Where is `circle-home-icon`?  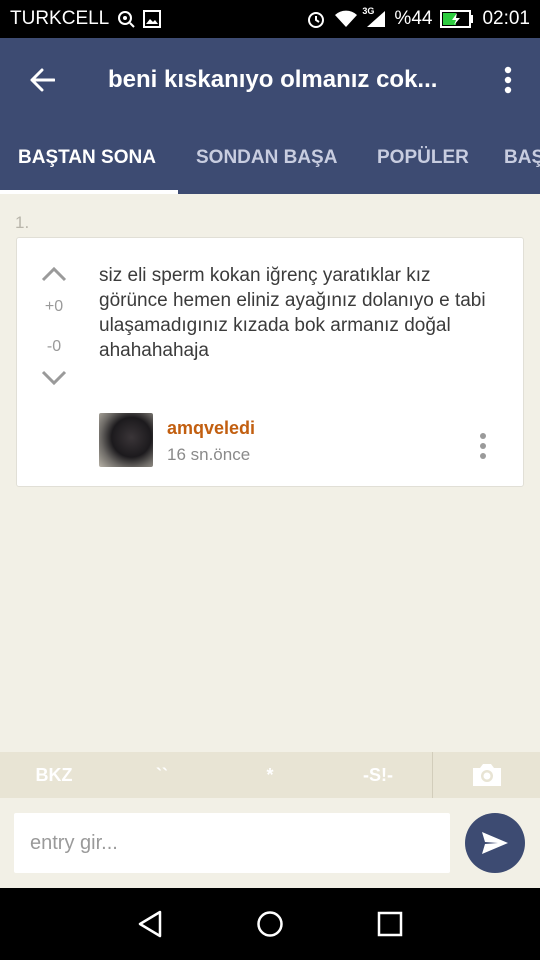
circle-home-icon is located at coordinates (270, 924).